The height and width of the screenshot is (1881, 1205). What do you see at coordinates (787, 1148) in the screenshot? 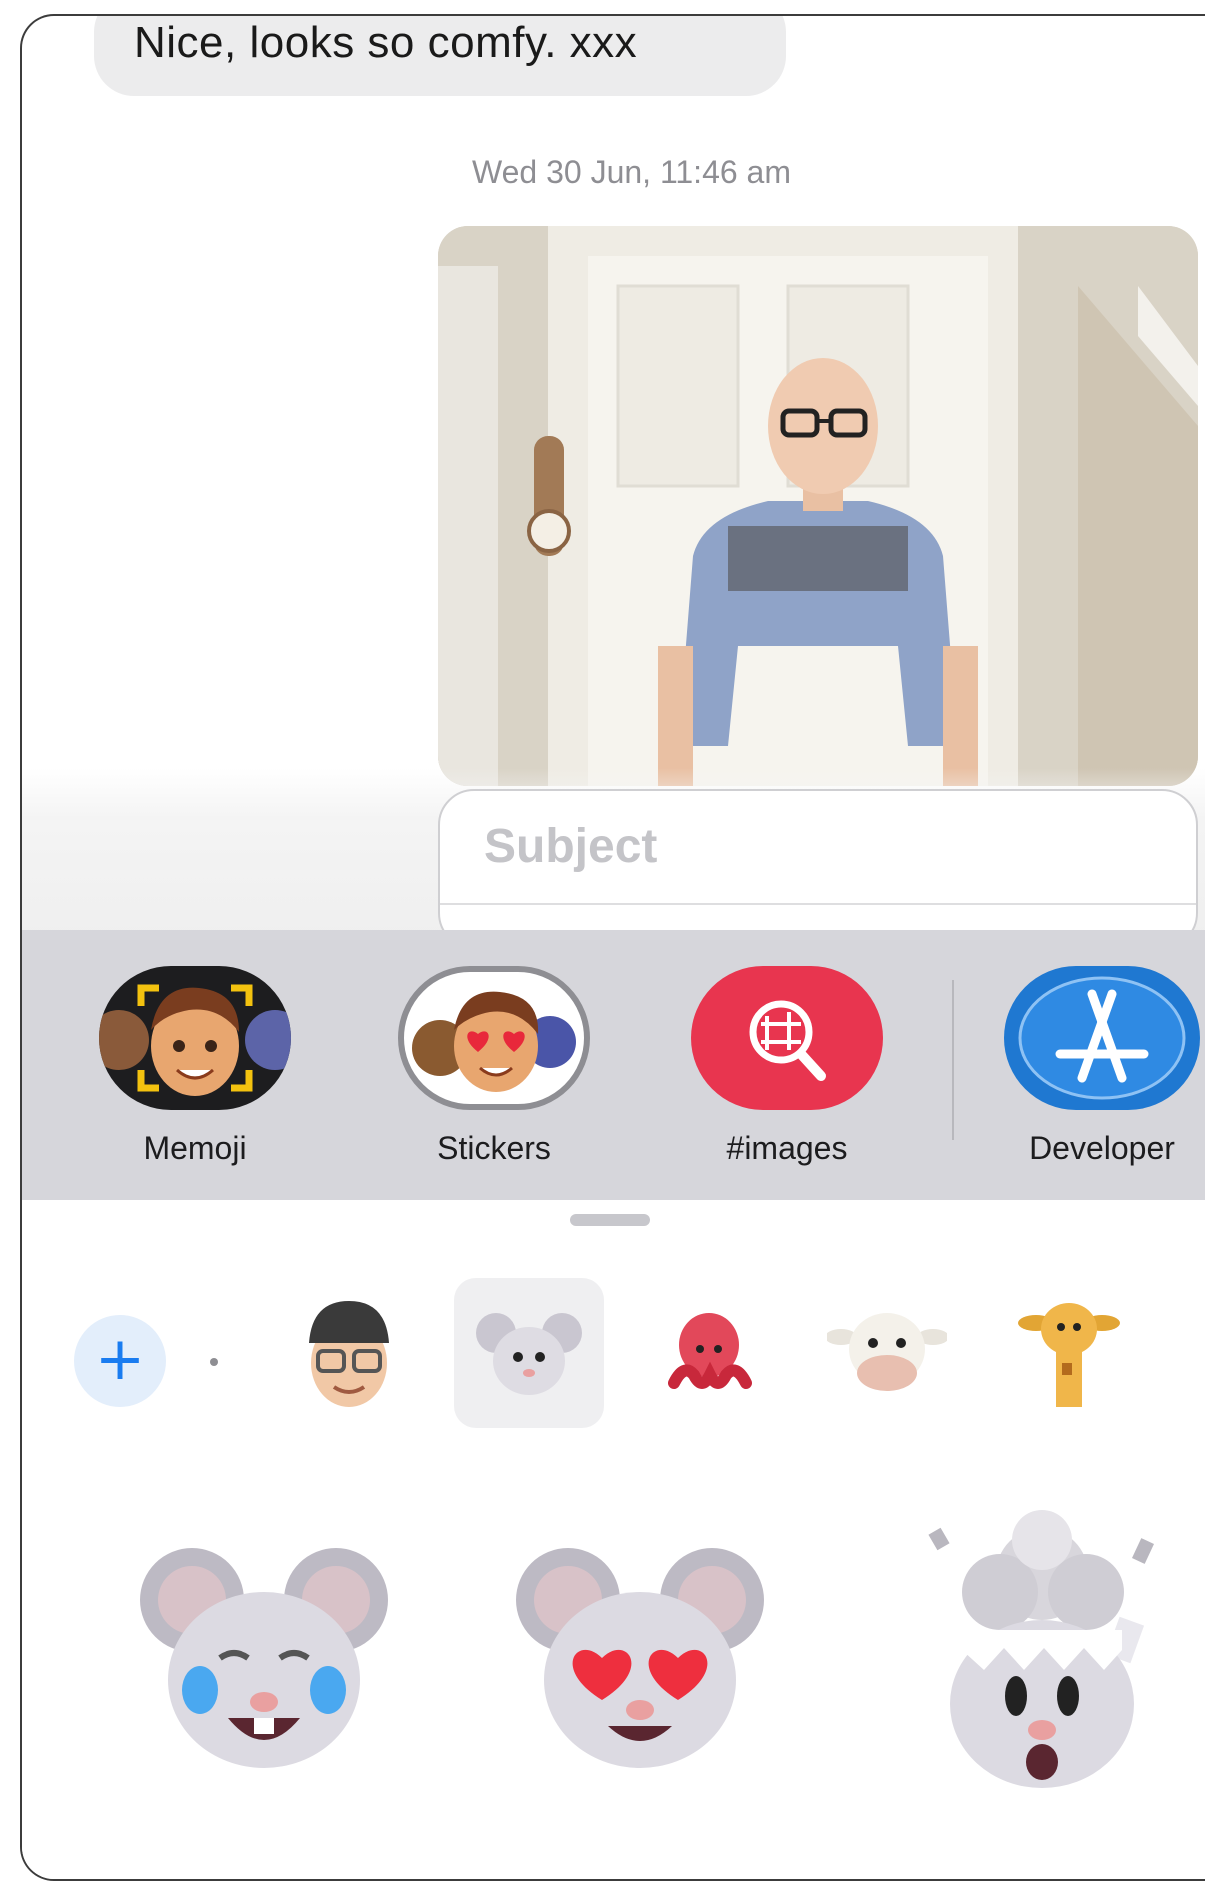
I see `app-label: #images` at bounding box center [787, 1148].